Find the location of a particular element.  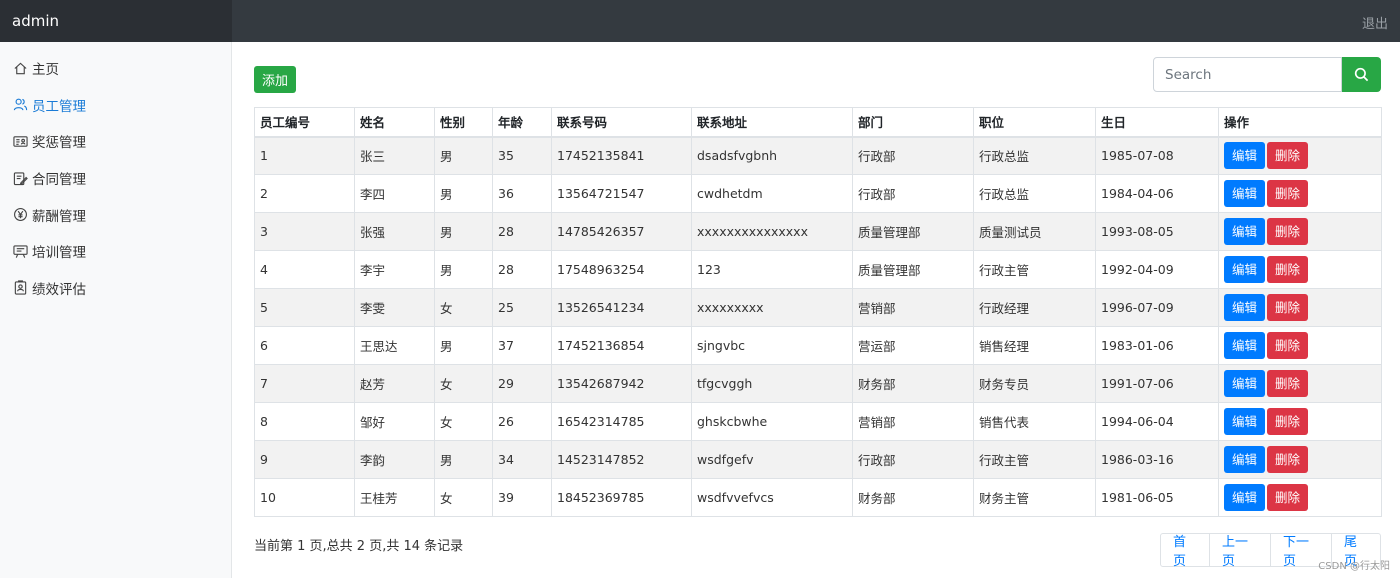

sidebar-item-label: 合同管理 is located at coordinates (59, 180).